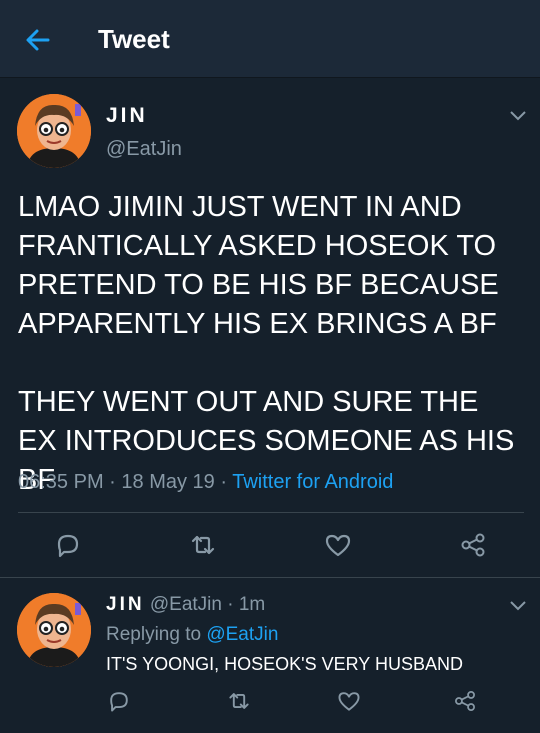  I want to click on reply-author-handle: @EatJin, so click(186, 604).